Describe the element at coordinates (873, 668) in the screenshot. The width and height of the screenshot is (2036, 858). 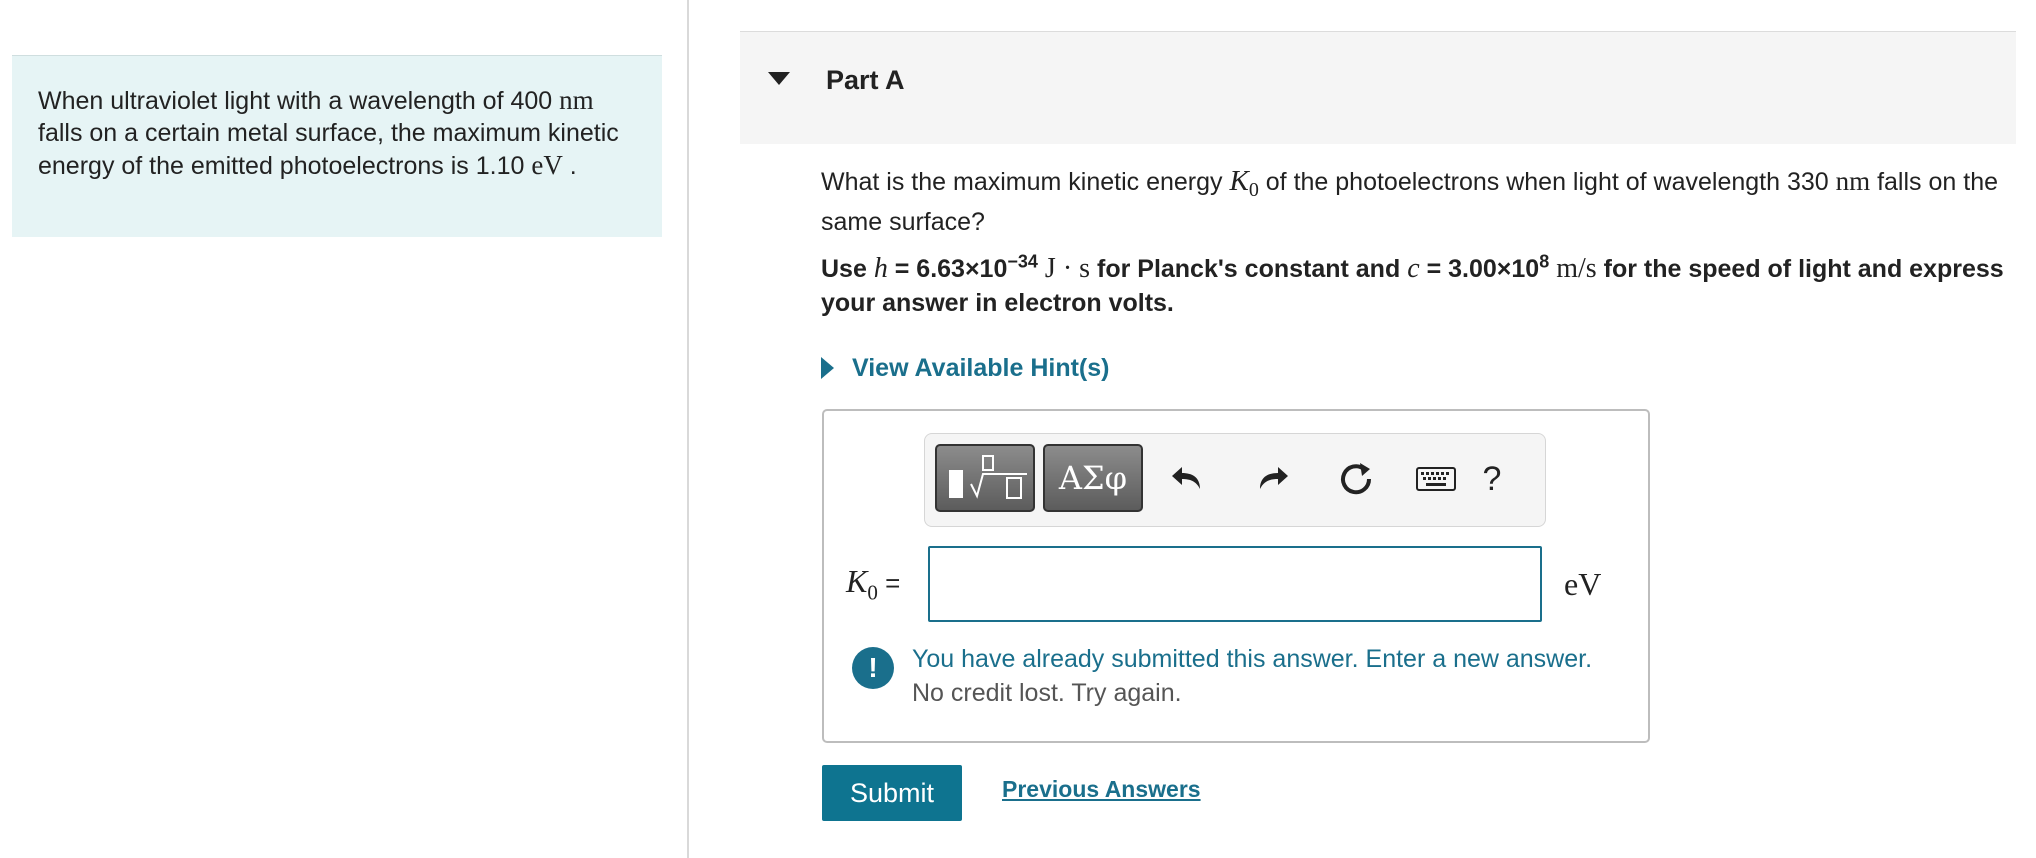
I see `alert-icon: !` at that location.